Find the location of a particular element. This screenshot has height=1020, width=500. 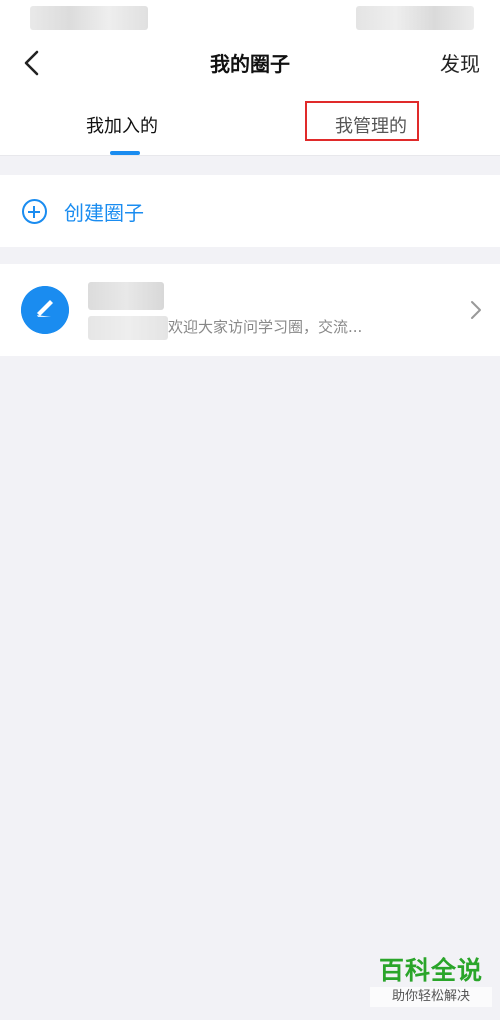

status-left-blurred is located at coordinates (89, 18).